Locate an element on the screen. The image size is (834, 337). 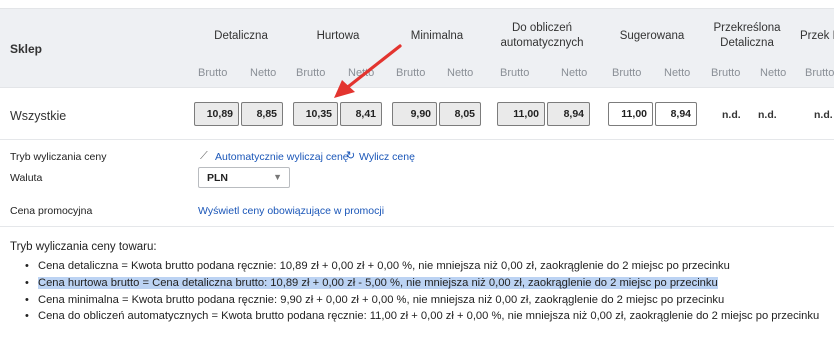
calc-price-link: Wylicz cenę is located at coordinates (387, 157).